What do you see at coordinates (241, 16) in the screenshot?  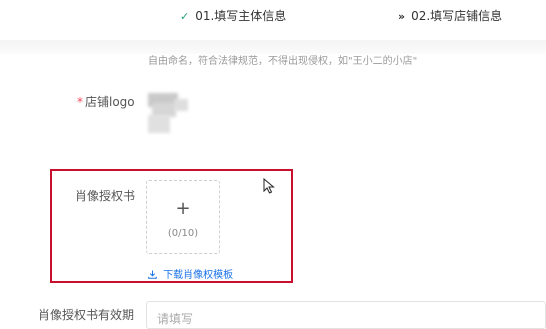 I see `step-1-label: 01.填写主体信息` at bounding box center [241, 16].